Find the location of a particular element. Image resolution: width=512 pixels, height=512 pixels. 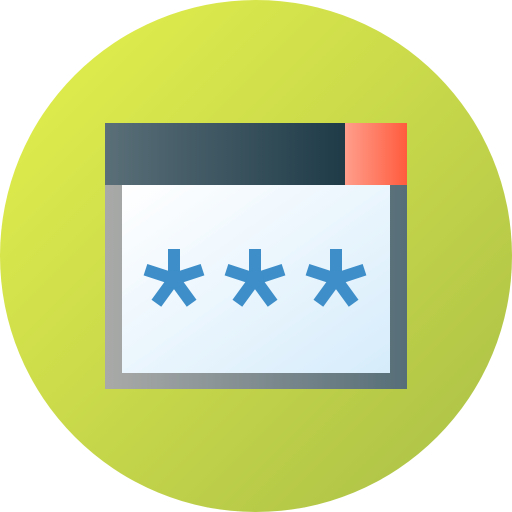

window-titlebar is located at coordinates (225, 154).